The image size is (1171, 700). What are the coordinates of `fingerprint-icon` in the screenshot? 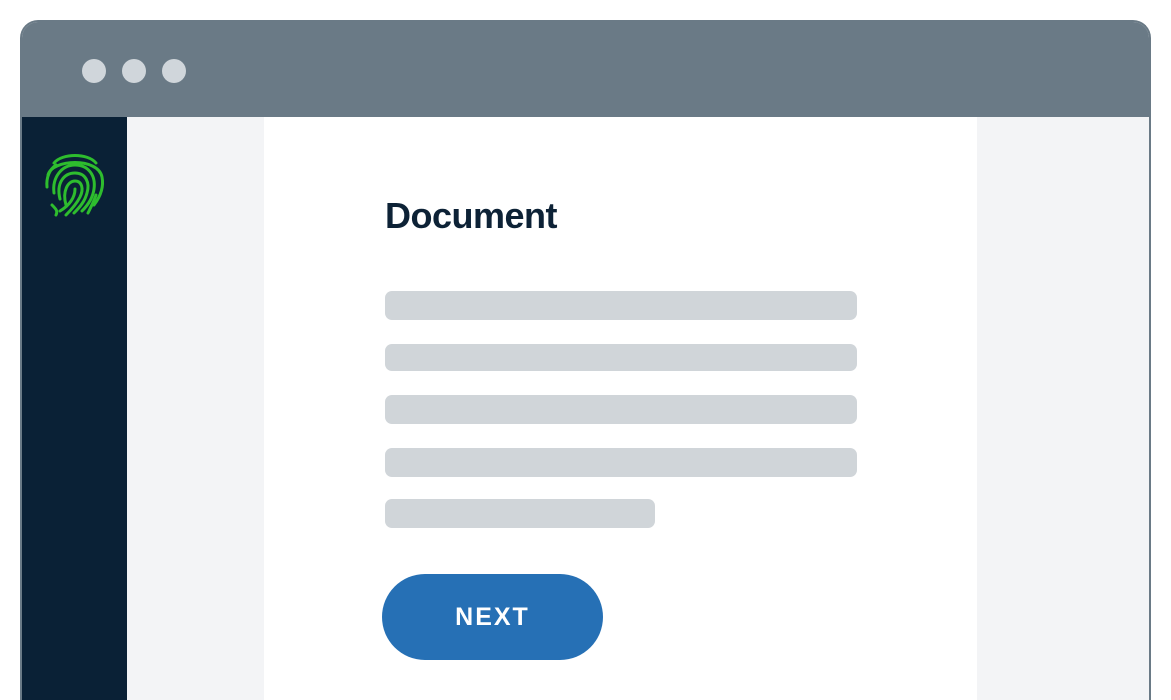 It's located at (74, 185).